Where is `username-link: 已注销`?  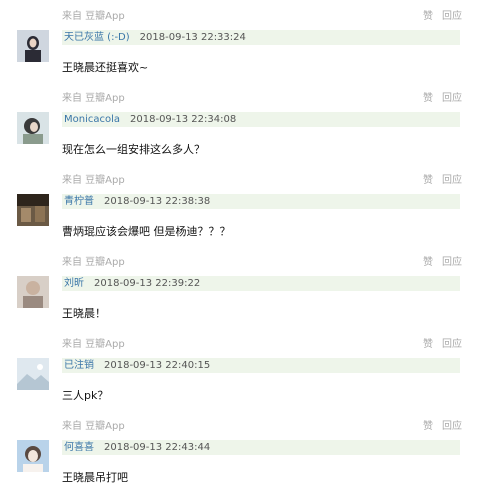 username-link: 已注销 is located at coordinates (79, 365).